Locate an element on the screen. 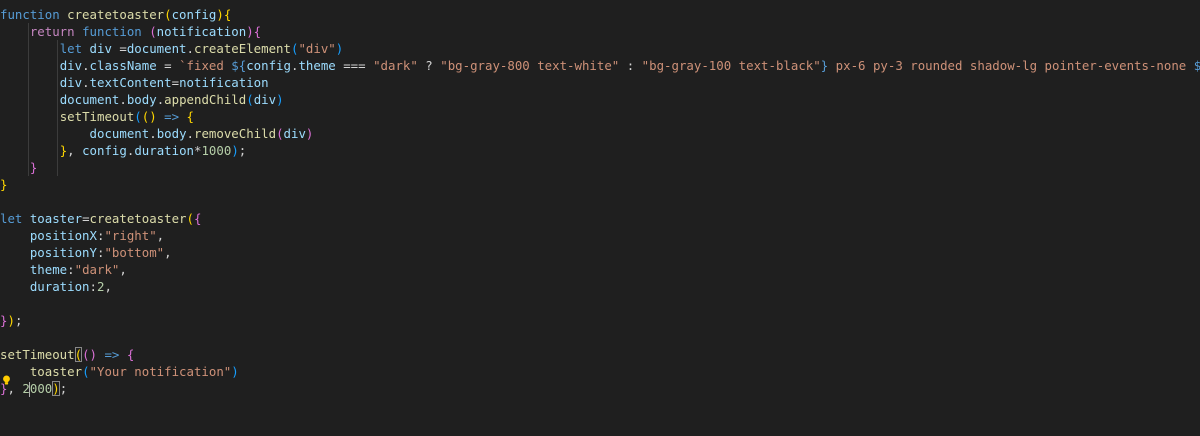 The image size is (1200, 436). code-line: return function (notification){ is located at coordinates (130, 31).